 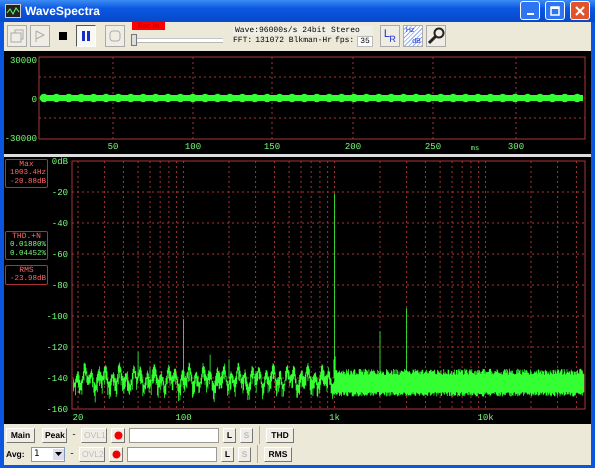 What do you see at coordinates (280, 435) in the screenshot?
I see `meter-button: THD` at bounding box center [280, 435].